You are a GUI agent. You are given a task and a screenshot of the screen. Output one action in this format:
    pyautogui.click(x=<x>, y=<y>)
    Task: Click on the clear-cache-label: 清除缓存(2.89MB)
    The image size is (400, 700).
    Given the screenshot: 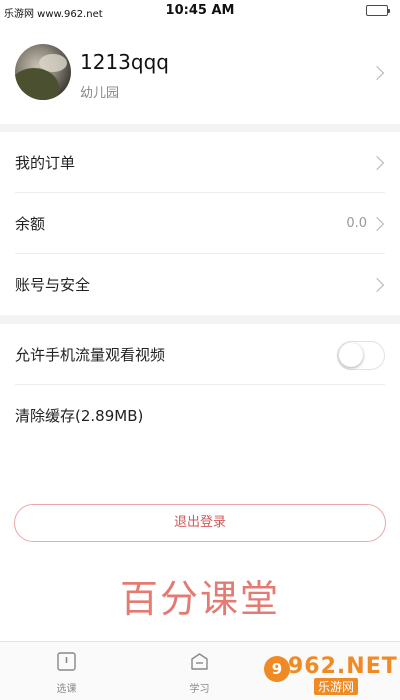 What is the action you would take?
    pyautogui.click(x=79, y=416)
    